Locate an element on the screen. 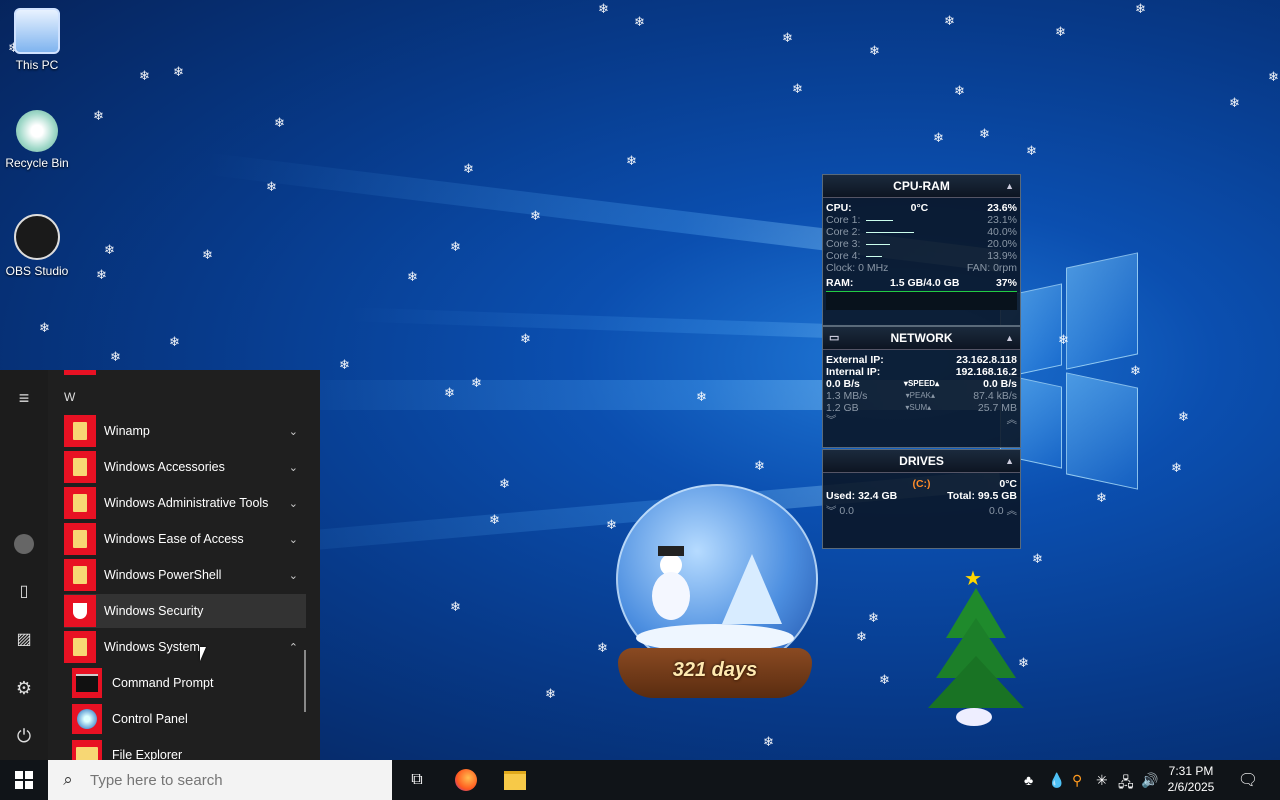  volume-icon: 🔊 is located at coordinates (1149, 780).